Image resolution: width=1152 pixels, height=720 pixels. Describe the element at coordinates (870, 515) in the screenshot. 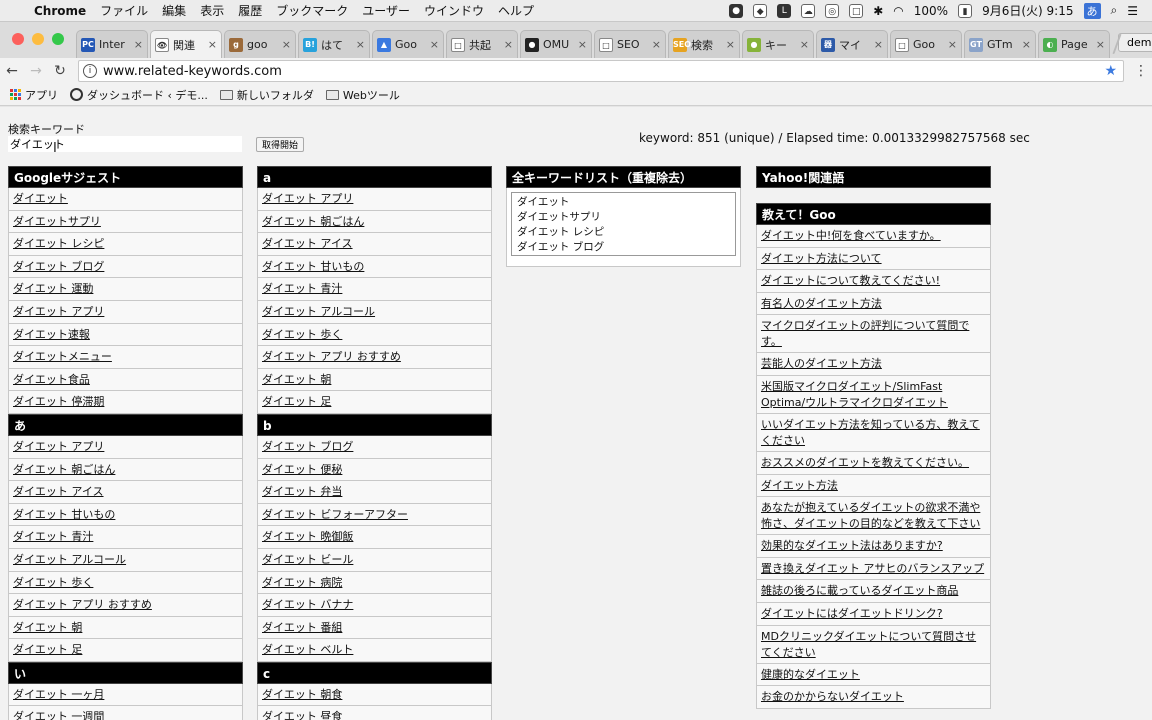

I see `related-question-link: あなたが抱えているダイエットの欲求不満や怖さ、ダイエットの目的などを教えて下さい` at that location.